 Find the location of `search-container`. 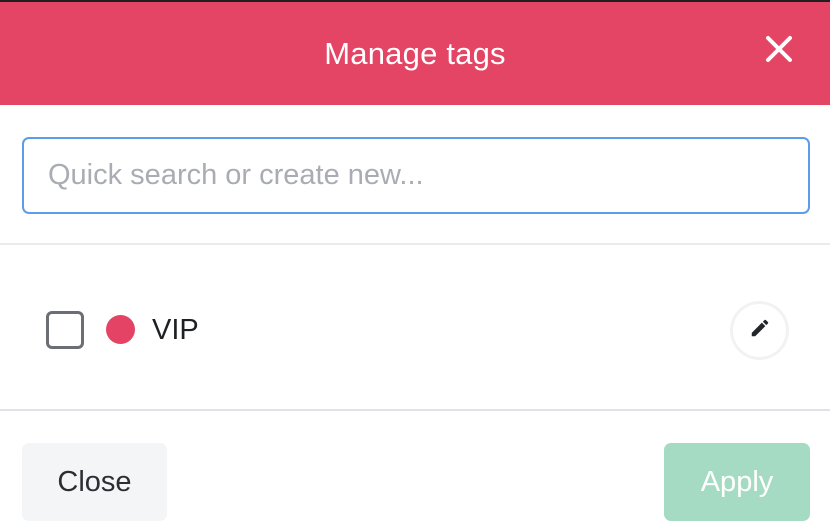

search-container is located at coordinates (416, 175).